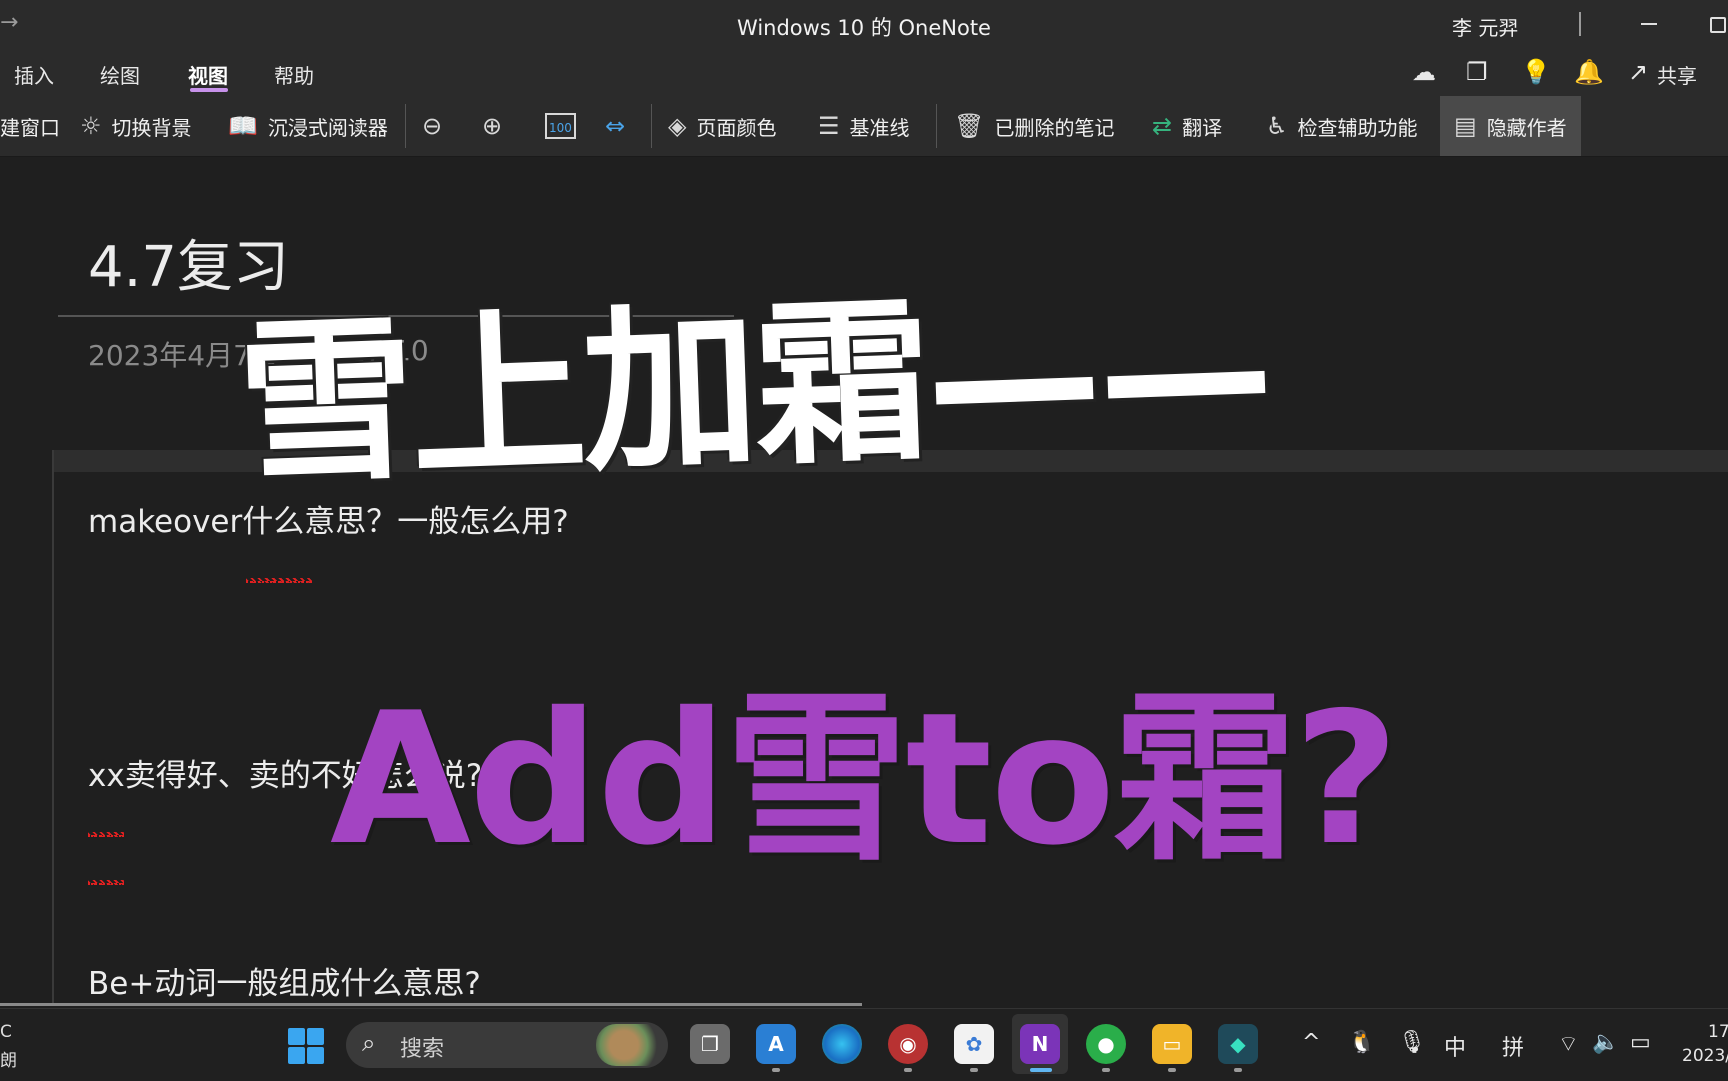 This screenshot has width=1728, height=1081. What do you see at coordinates (209, 90) in the screenshot?
I see `active-tab-indicator` at bounding box center [209, 90].